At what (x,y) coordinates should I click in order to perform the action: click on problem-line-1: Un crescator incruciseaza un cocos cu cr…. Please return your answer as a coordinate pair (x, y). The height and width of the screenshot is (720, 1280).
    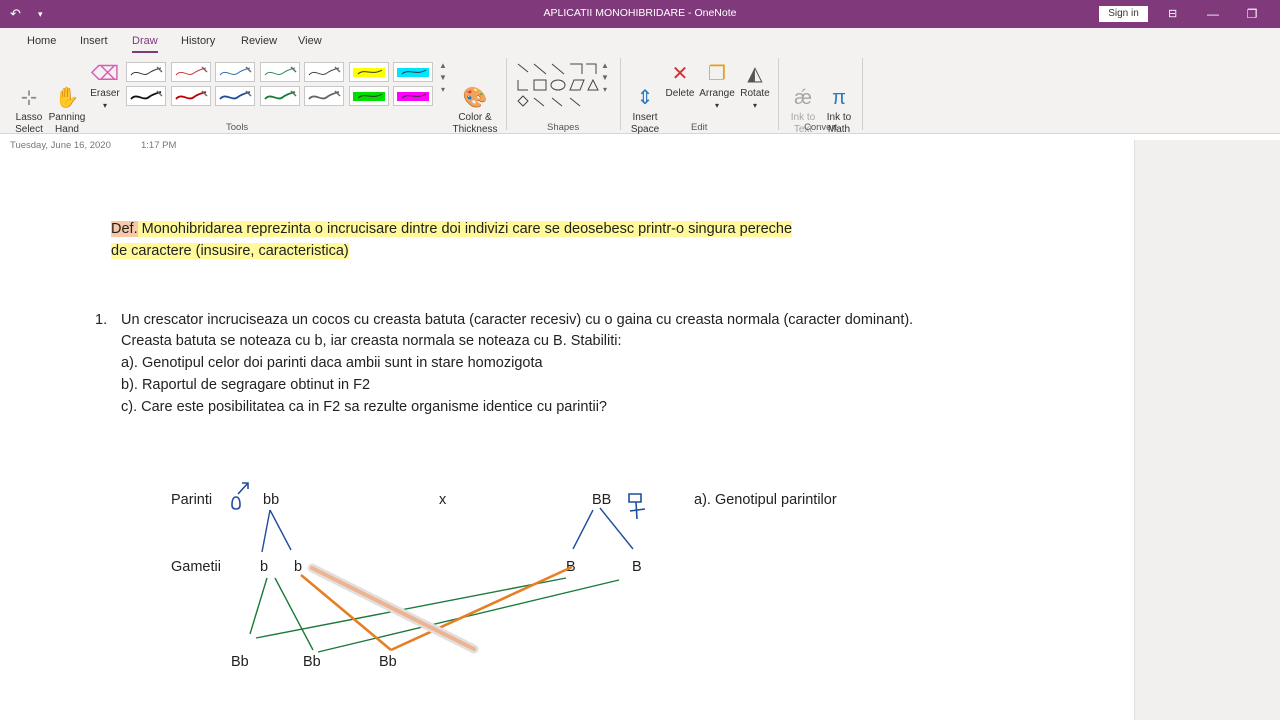
    Looking at the image, I should click on (517, 320).